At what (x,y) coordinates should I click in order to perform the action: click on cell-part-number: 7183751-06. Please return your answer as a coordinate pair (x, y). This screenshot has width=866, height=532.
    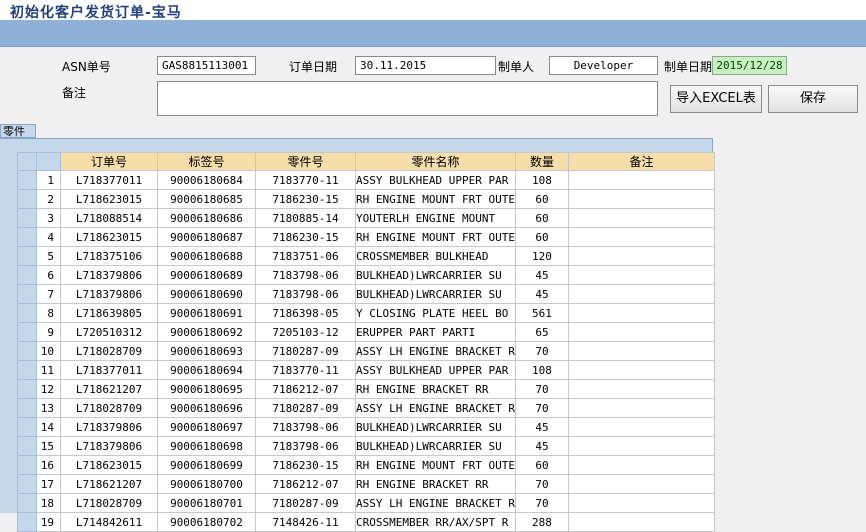
    Looking at the image, I should click on (305, 256).